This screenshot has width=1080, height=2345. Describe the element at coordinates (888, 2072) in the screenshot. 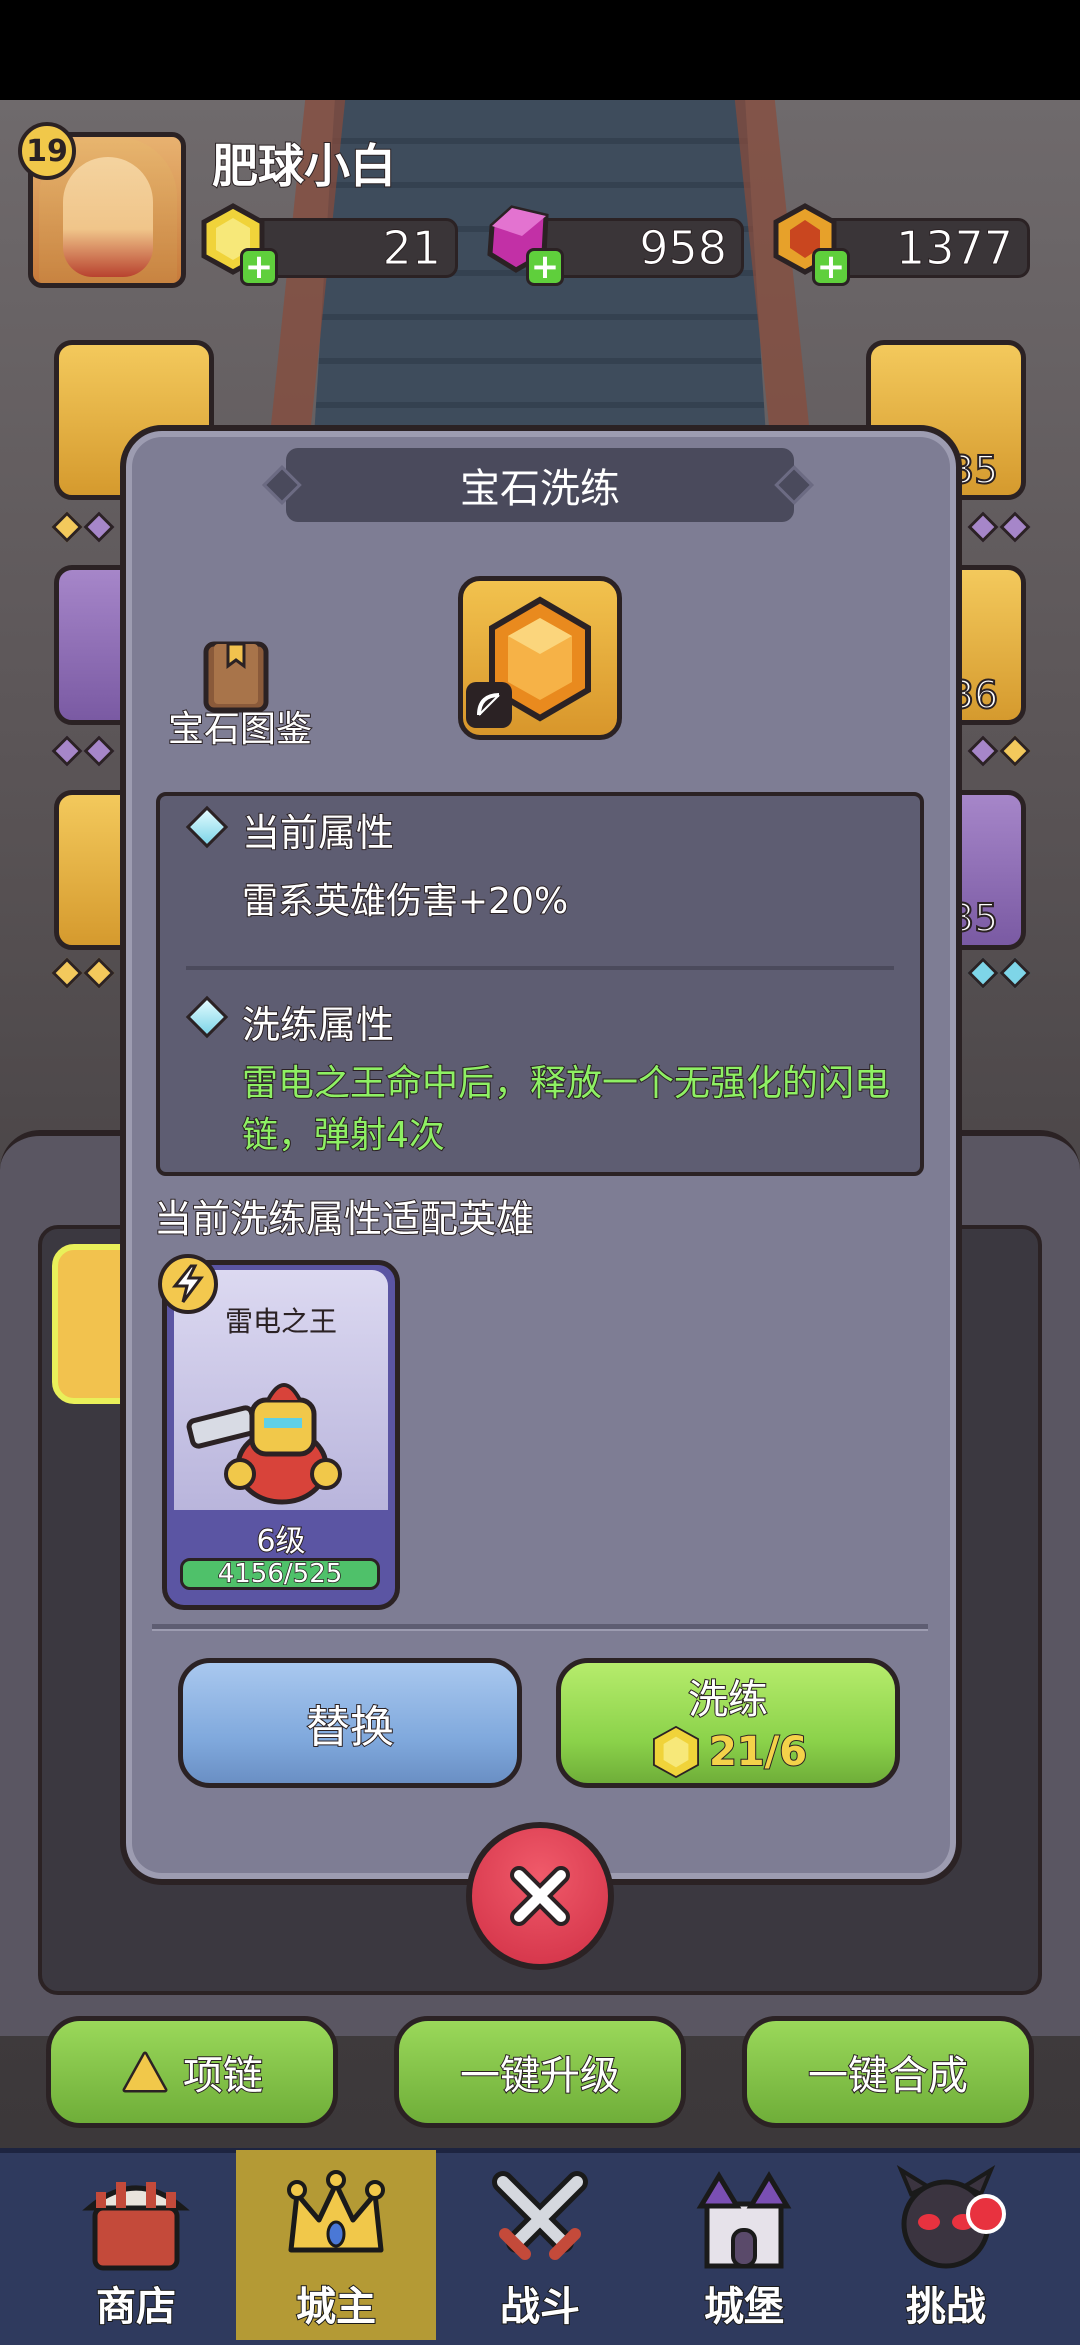

I see `merge-all-button: 一键合成` at that location.